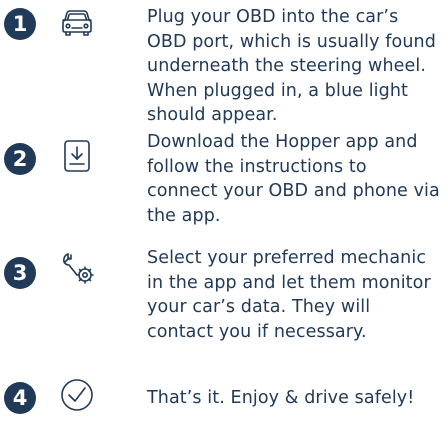  I want to click on step-3-number-badge: 3, so click(20, 273).